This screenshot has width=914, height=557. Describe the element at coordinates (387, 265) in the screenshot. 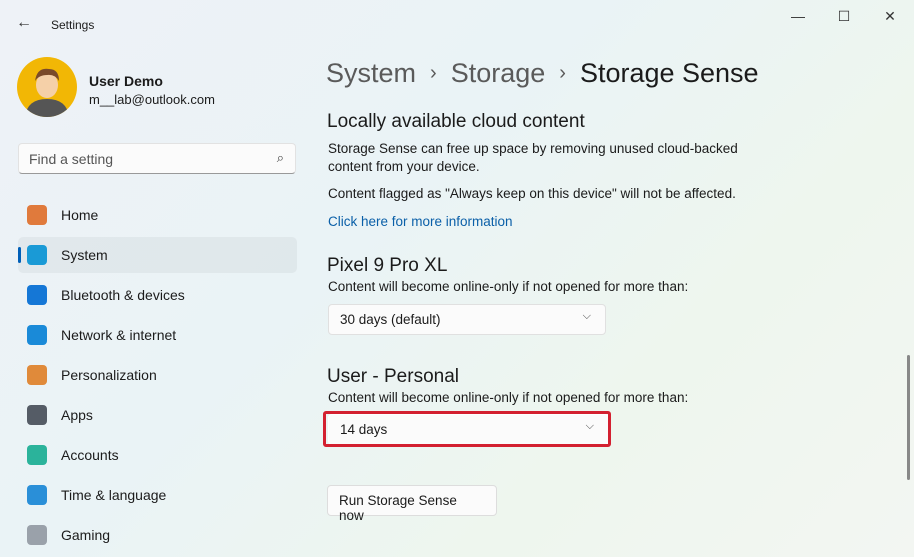

I see `pixel-heading: Pixel 9 Pro XL` at that location.